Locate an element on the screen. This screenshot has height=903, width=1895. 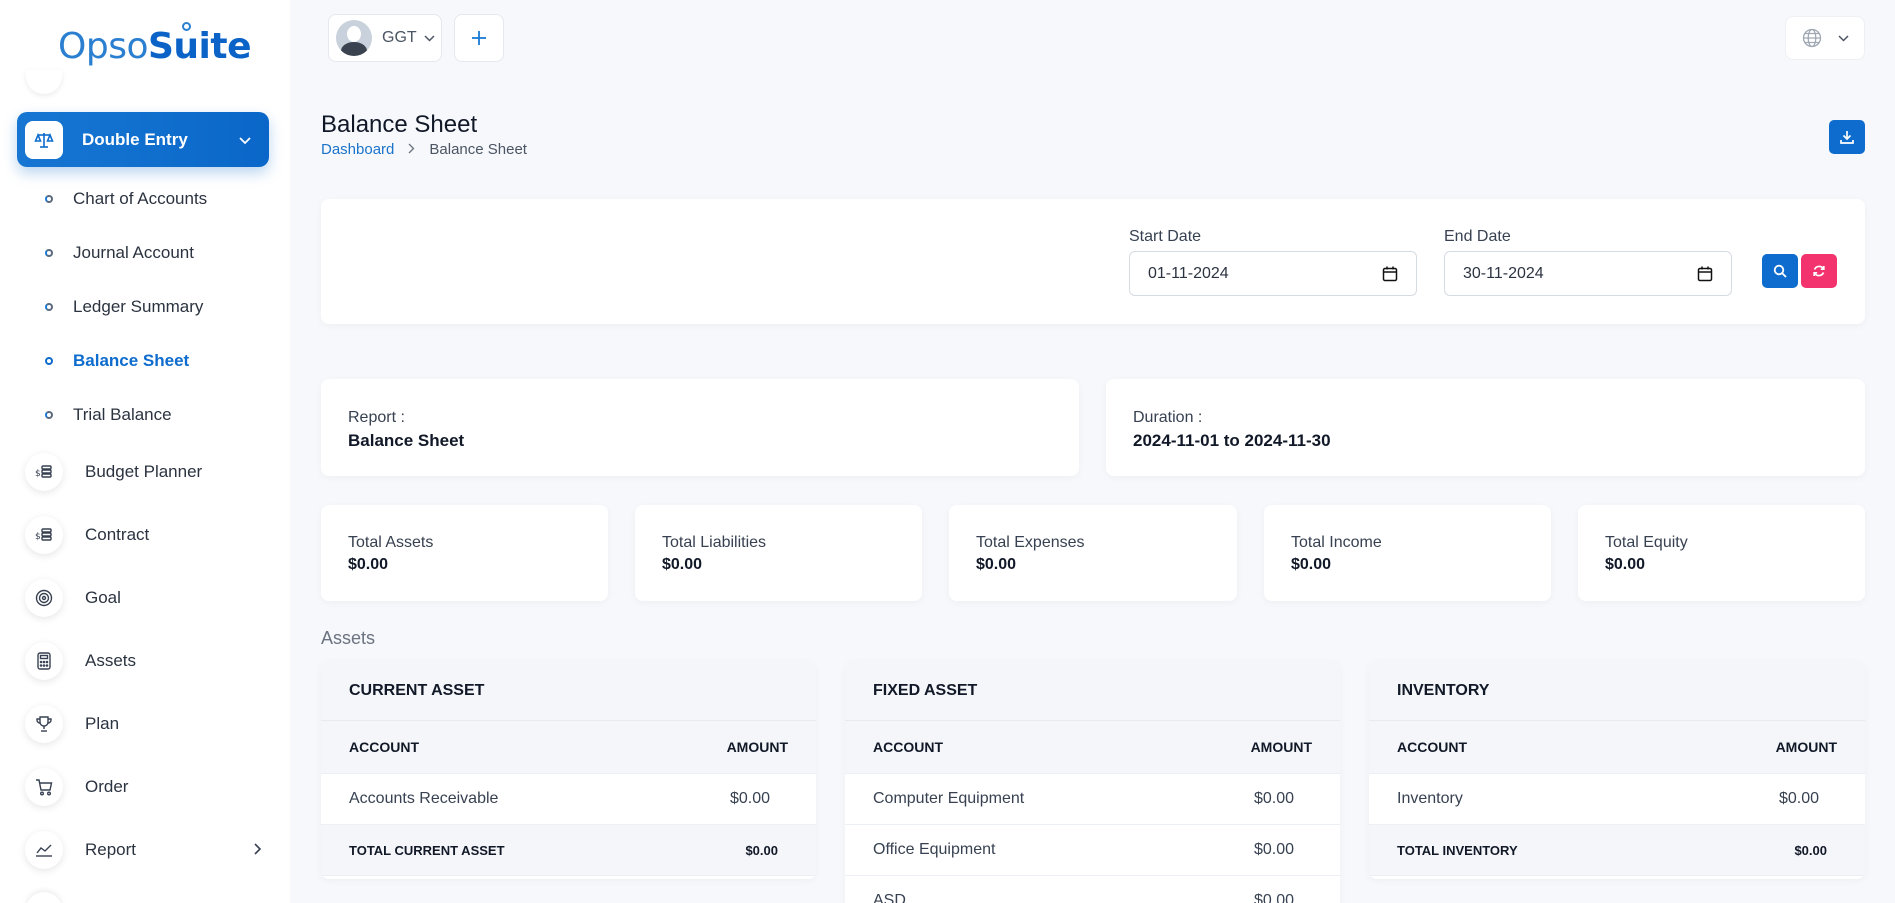
sidebar-item-label: Contract is located at coordinates (117, 534).